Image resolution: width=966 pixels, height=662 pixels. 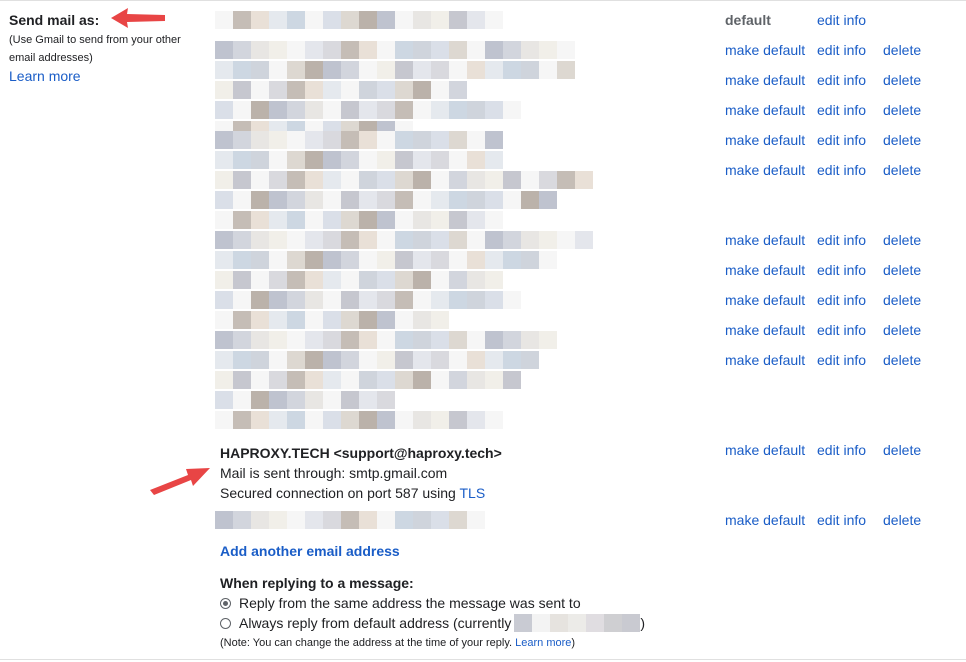 I want to click on reply-title: When replying to a message:, so click(x=317, y=583).